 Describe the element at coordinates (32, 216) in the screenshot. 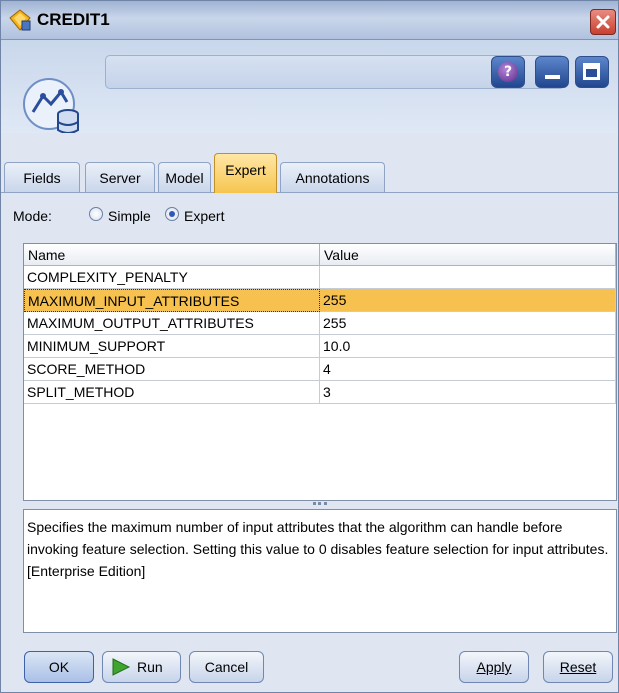

I see `mode-label: Mode:` at that location.